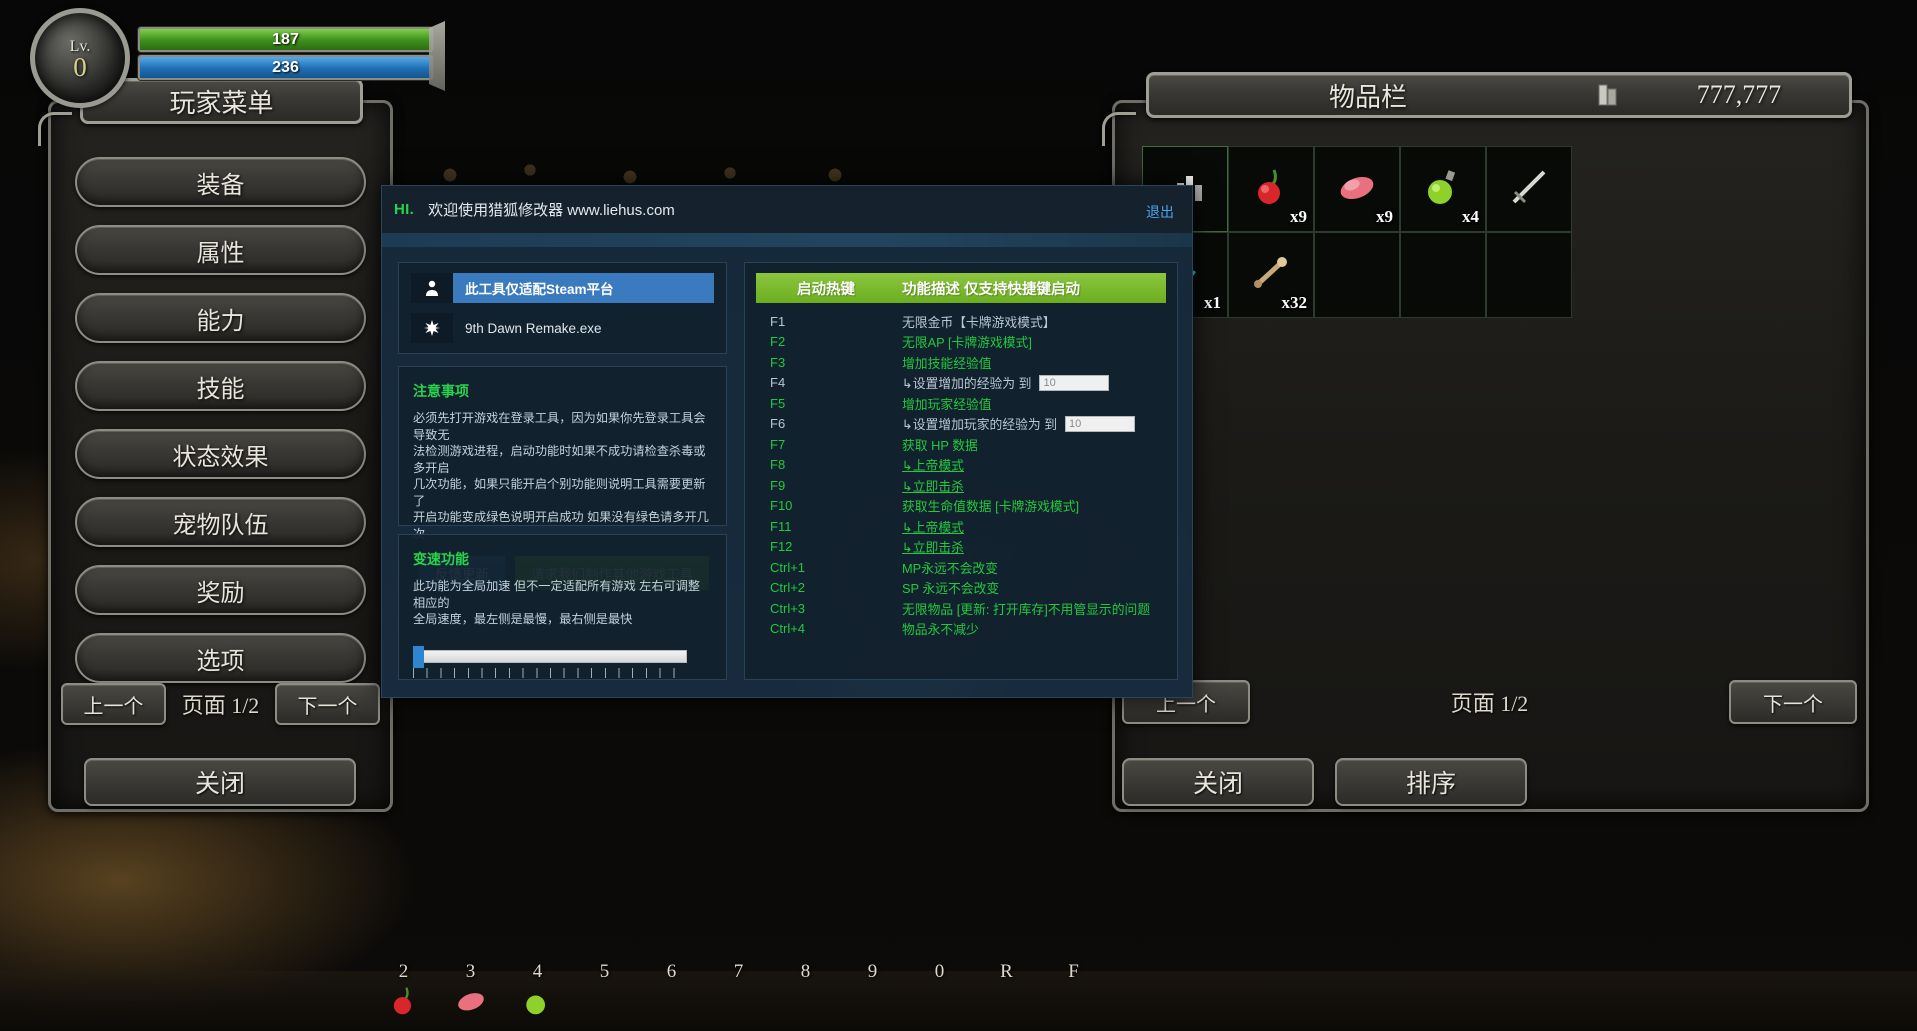 The height and width of the screenshot is (1031, 1917). What do you see at coordinates (1006, 996) in the screenshot?
I see `hotbar-slot-r: R` at bounding box center [1006, 996].